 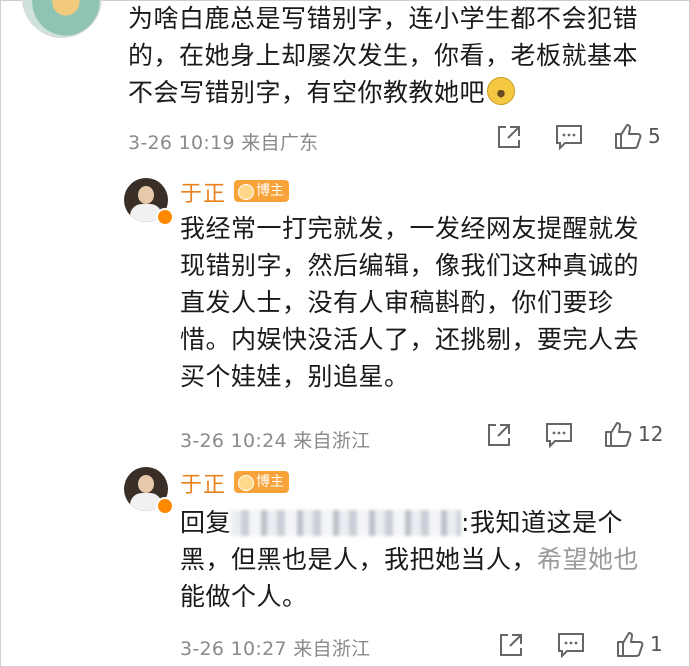 What do you see at coordinates (346, 523) in the screenshot?
I see `redacted-username` at bounding box center [346, 523].